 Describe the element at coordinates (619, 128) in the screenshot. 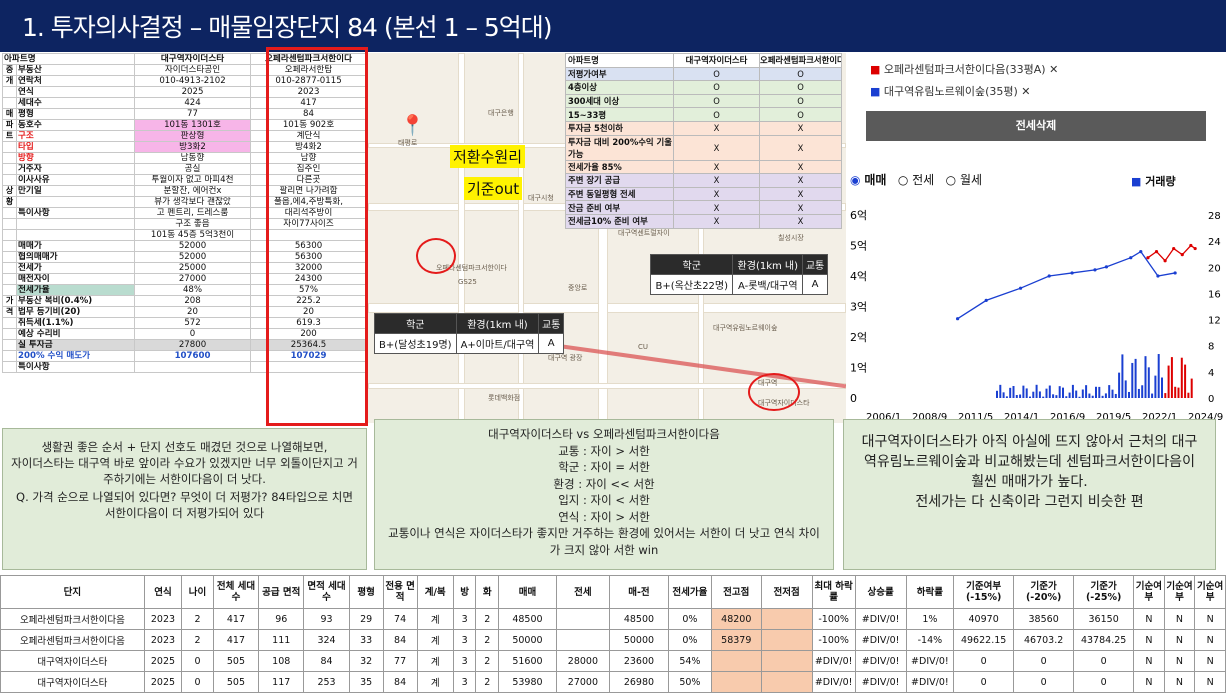

I see `criteria-cell: 투자금 5천이하` at that location.